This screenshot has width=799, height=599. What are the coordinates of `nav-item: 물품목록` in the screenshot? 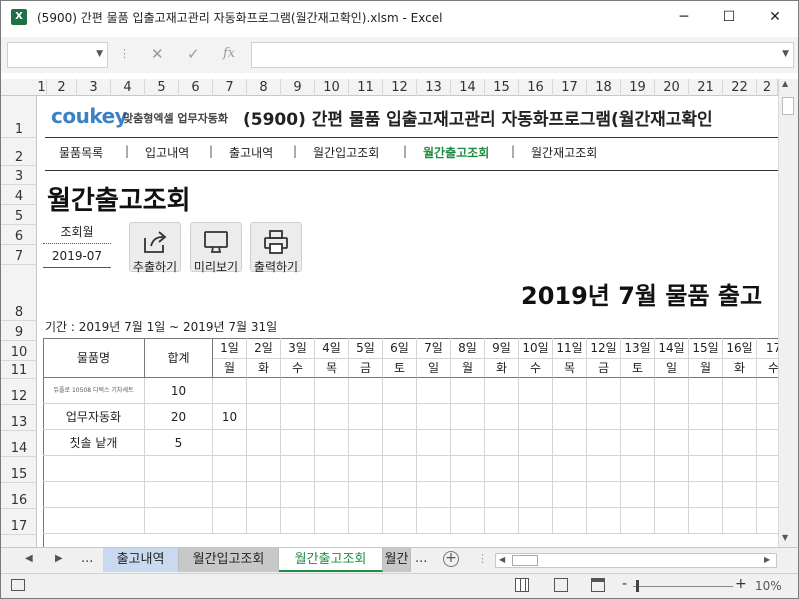 It's located at (81, 152).